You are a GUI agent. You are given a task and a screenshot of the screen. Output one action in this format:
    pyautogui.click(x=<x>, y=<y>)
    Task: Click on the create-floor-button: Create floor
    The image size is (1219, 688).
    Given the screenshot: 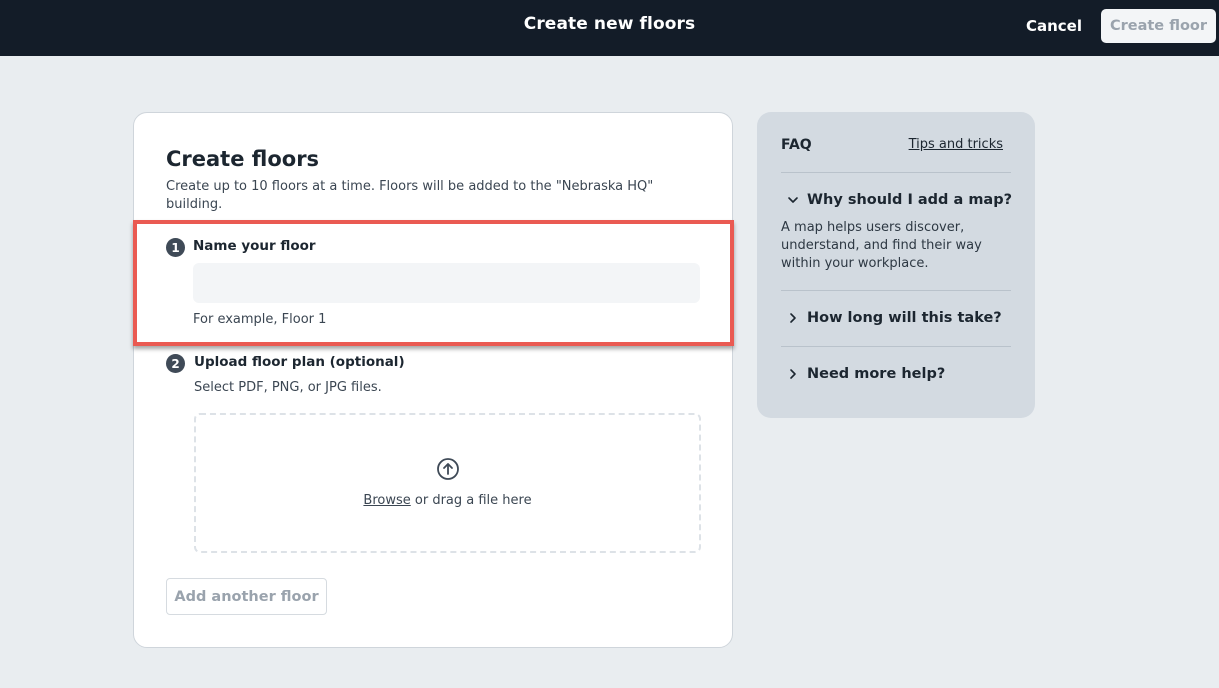 What is the action you would take?
    pyautogui.click(x=1158, y=26)
    